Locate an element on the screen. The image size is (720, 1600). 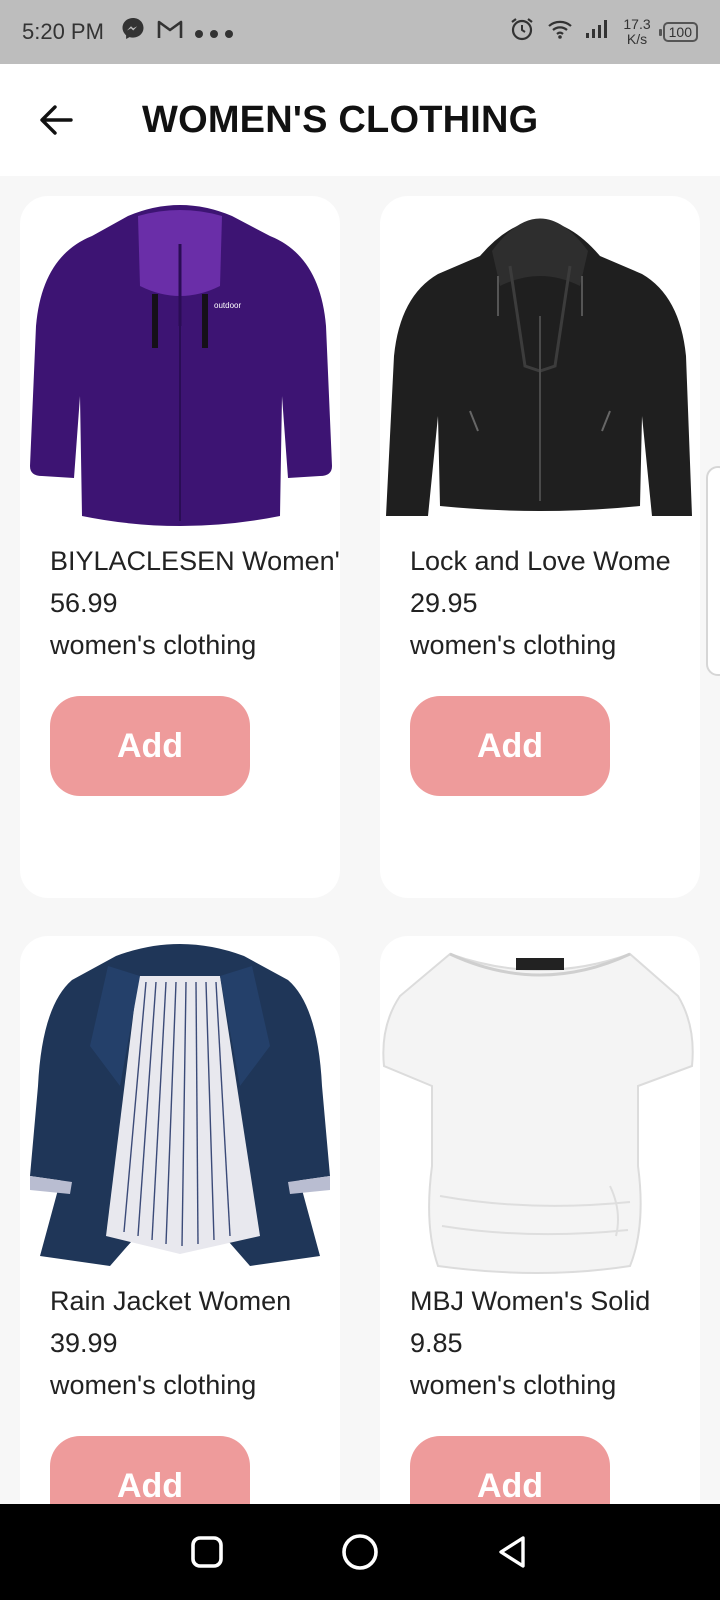
network-speed-value: 17.3 is located at coordinates (637, 24).